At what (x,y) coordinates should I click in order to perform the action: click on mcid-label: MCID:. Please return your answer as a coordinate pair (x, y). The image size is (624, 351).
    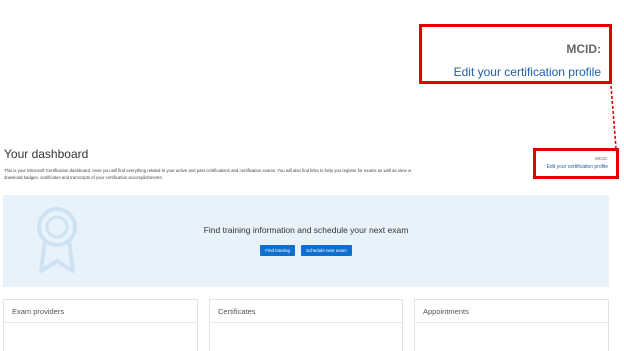
    Looking at the image, I should click on (583, 49).